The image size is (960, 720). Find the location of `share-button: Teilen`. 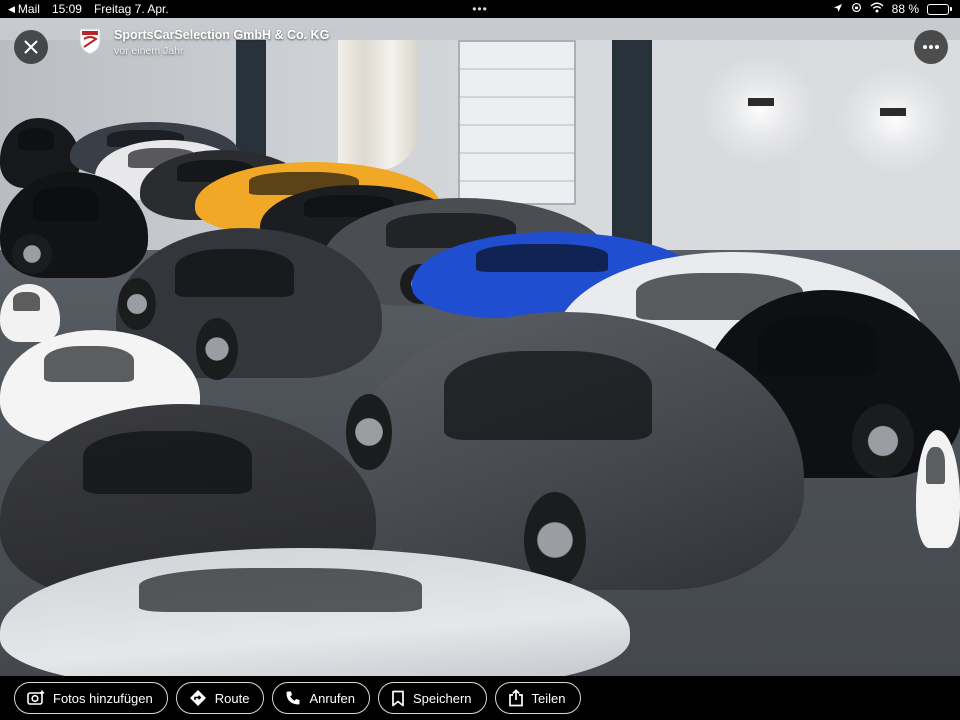

share-button: Teilen is located at coordinates (537, 698).